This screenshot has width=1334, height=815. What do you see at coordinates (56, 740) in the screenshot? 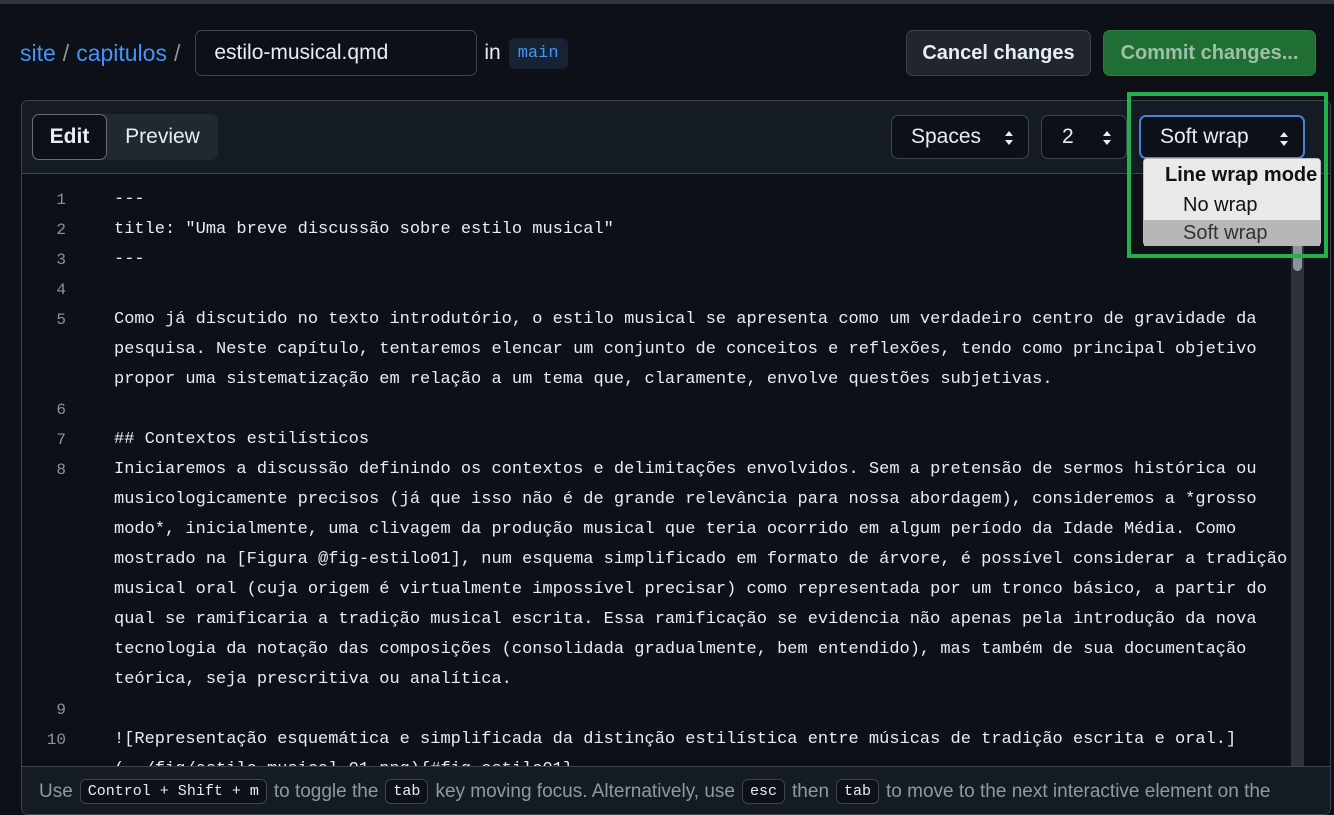
I see `line-number: 10` at bounding box center [56, 740].